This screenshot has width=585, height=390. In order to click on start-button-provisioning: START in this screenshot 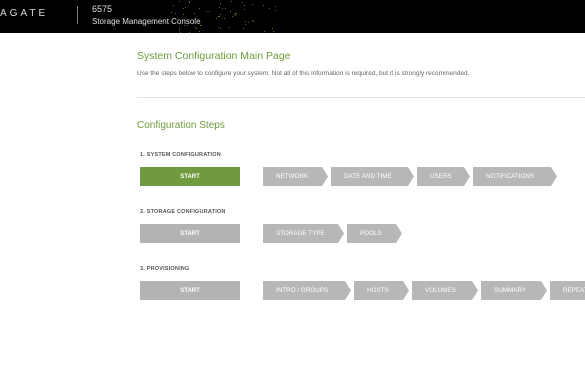, I will do `click(190, 290)`.